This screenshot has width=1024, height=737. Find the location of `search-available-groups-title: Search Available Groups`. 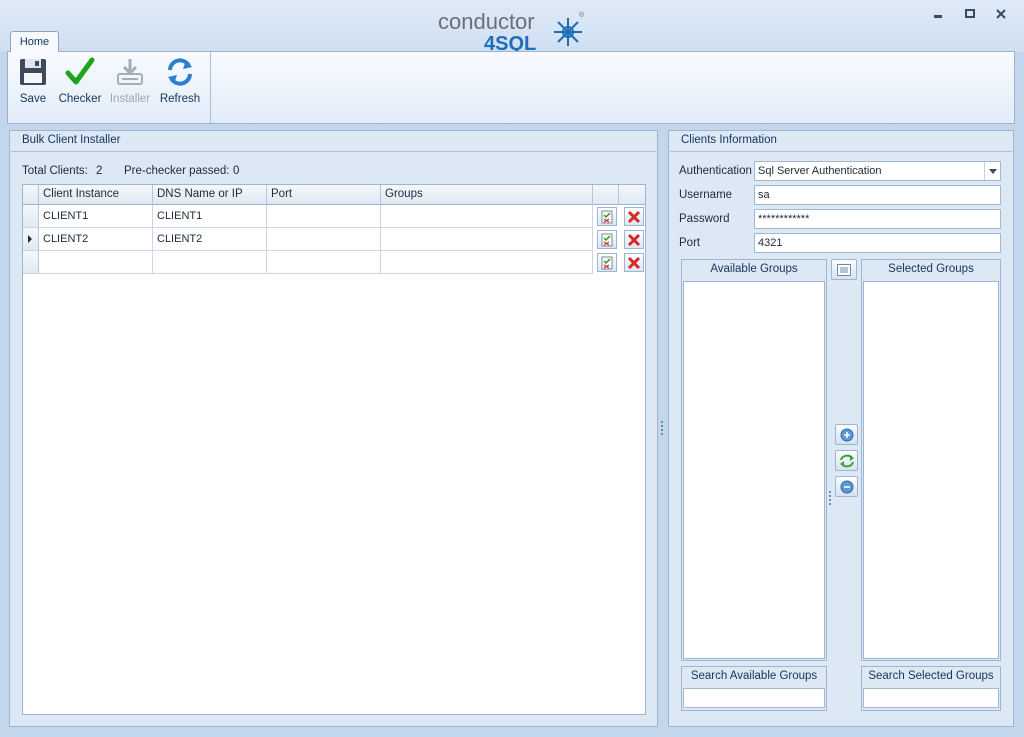

search-available-groups-title: Search Available Groups is located at coordinates (754, 676).